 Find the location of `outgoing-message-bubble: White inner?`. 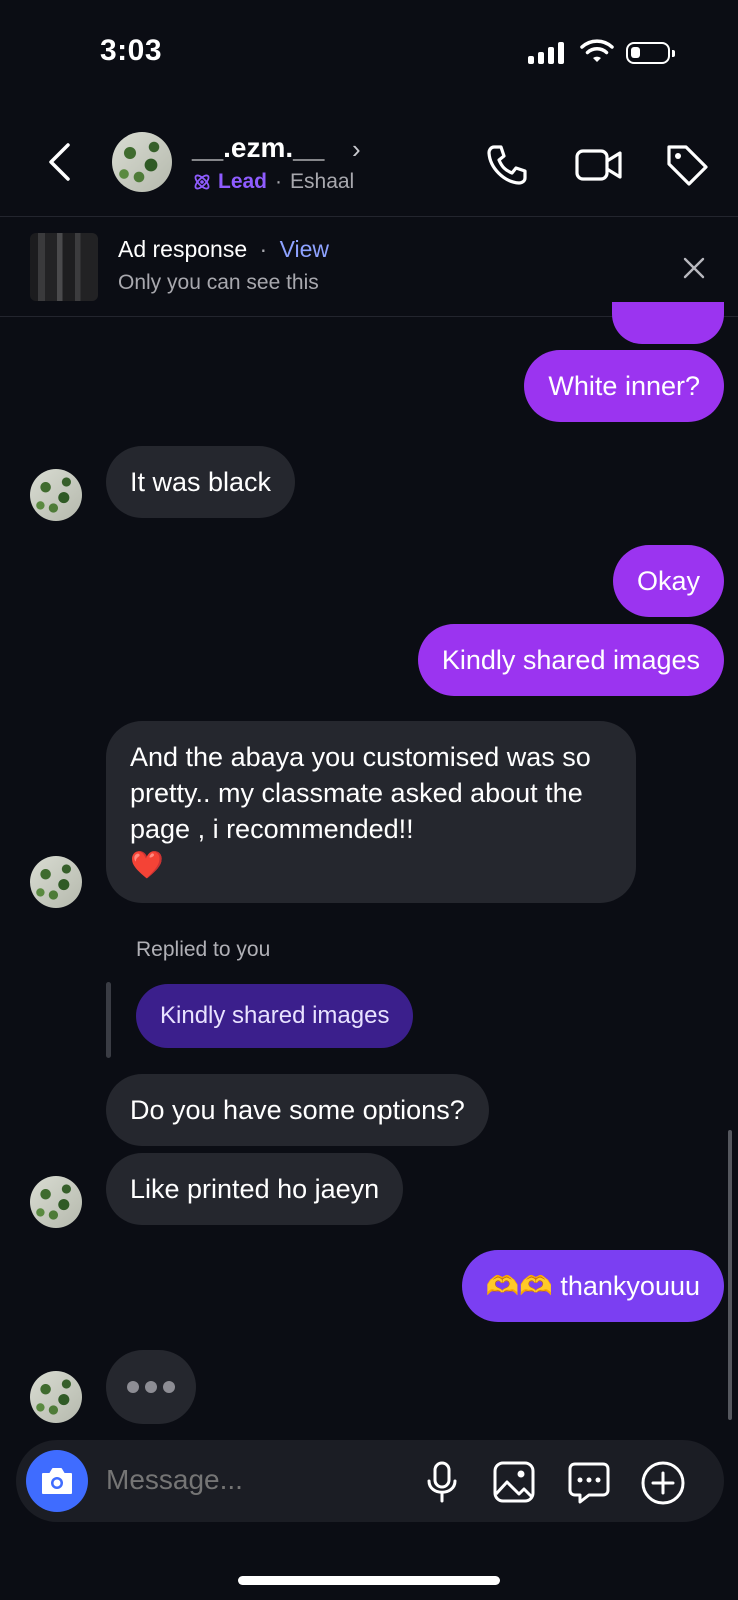

outgoing-message-bubble: White inner? is located at coordinates (624, 386).